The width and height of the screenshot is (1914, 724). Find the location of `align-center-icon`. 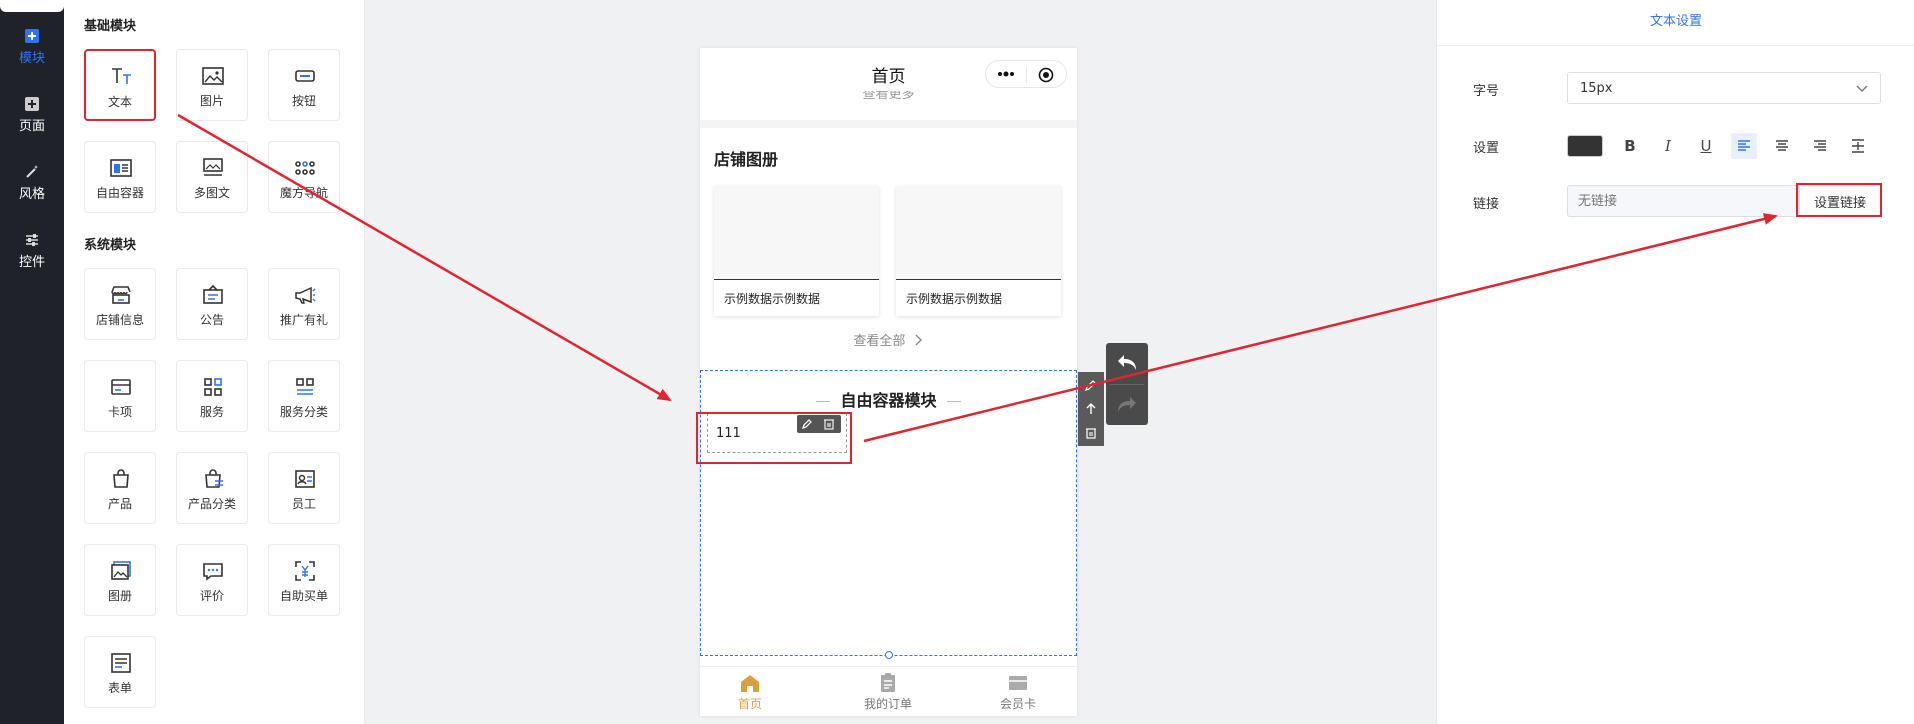

align-center-icon is located at coordinates (1782, 145).